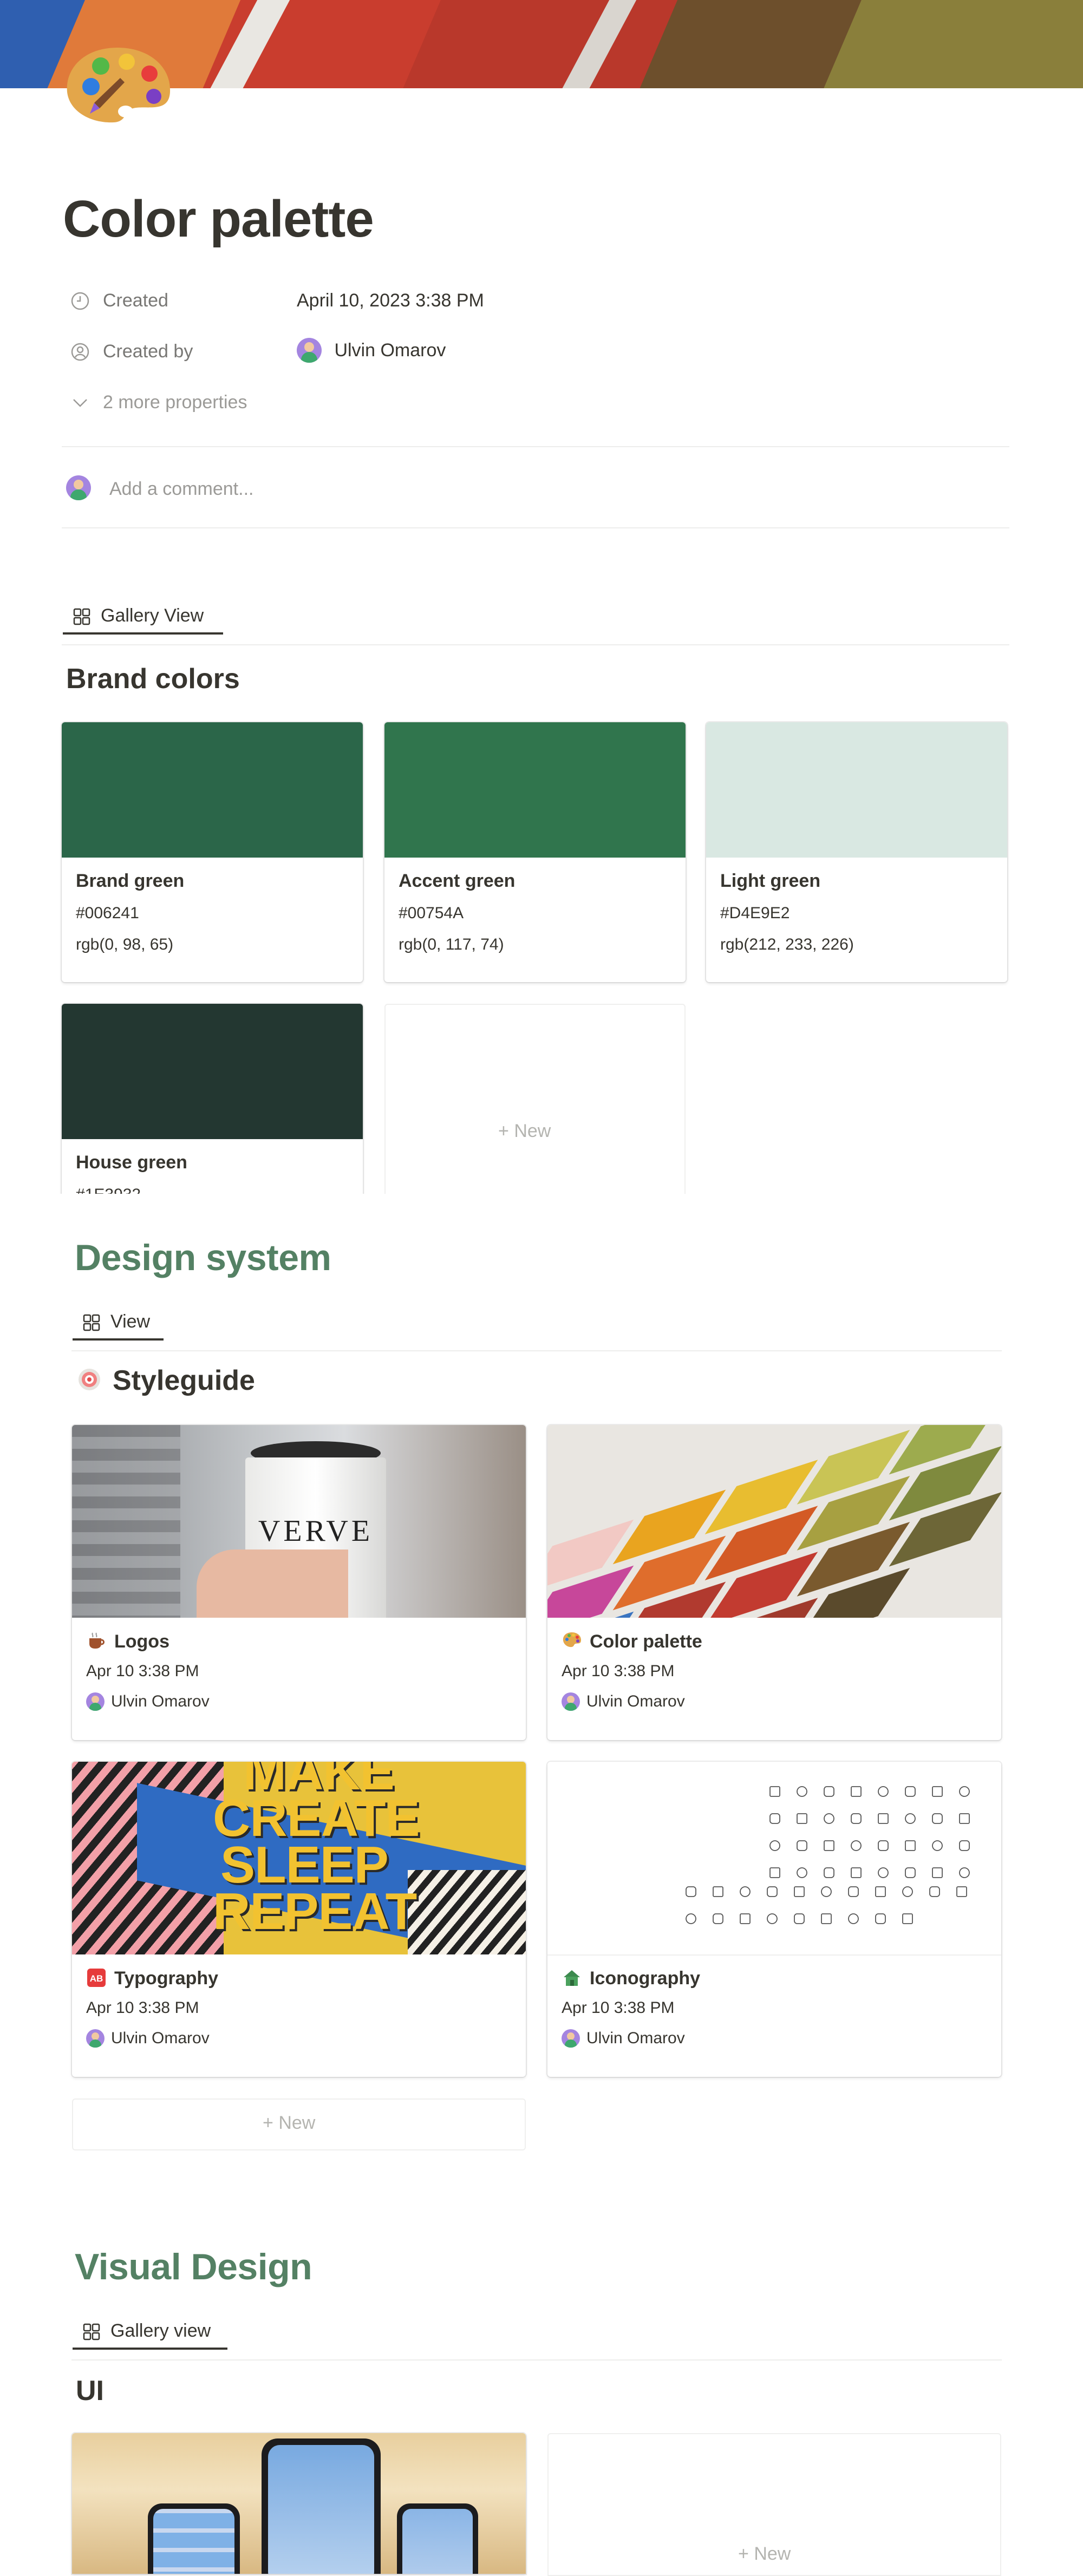  I want to click on styleguide-card-iconography: Iconography Apr 10 3:38 PM Ulvin Omarov, so click(774, 1919).